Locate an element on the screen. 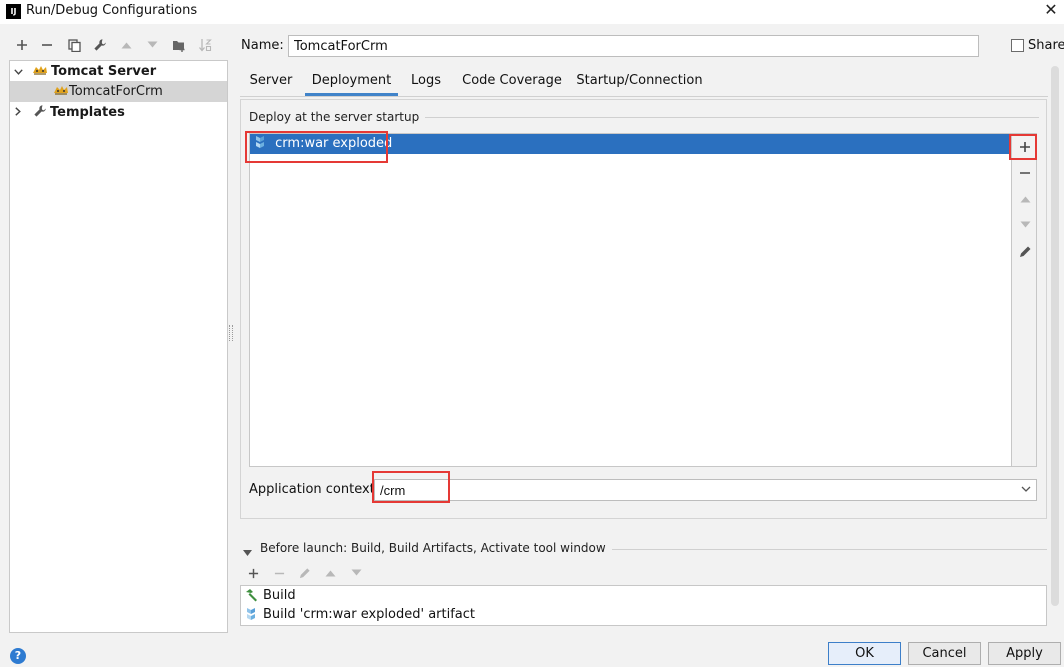  tab-deployment: Deployment is located at coordinates (351, 82).